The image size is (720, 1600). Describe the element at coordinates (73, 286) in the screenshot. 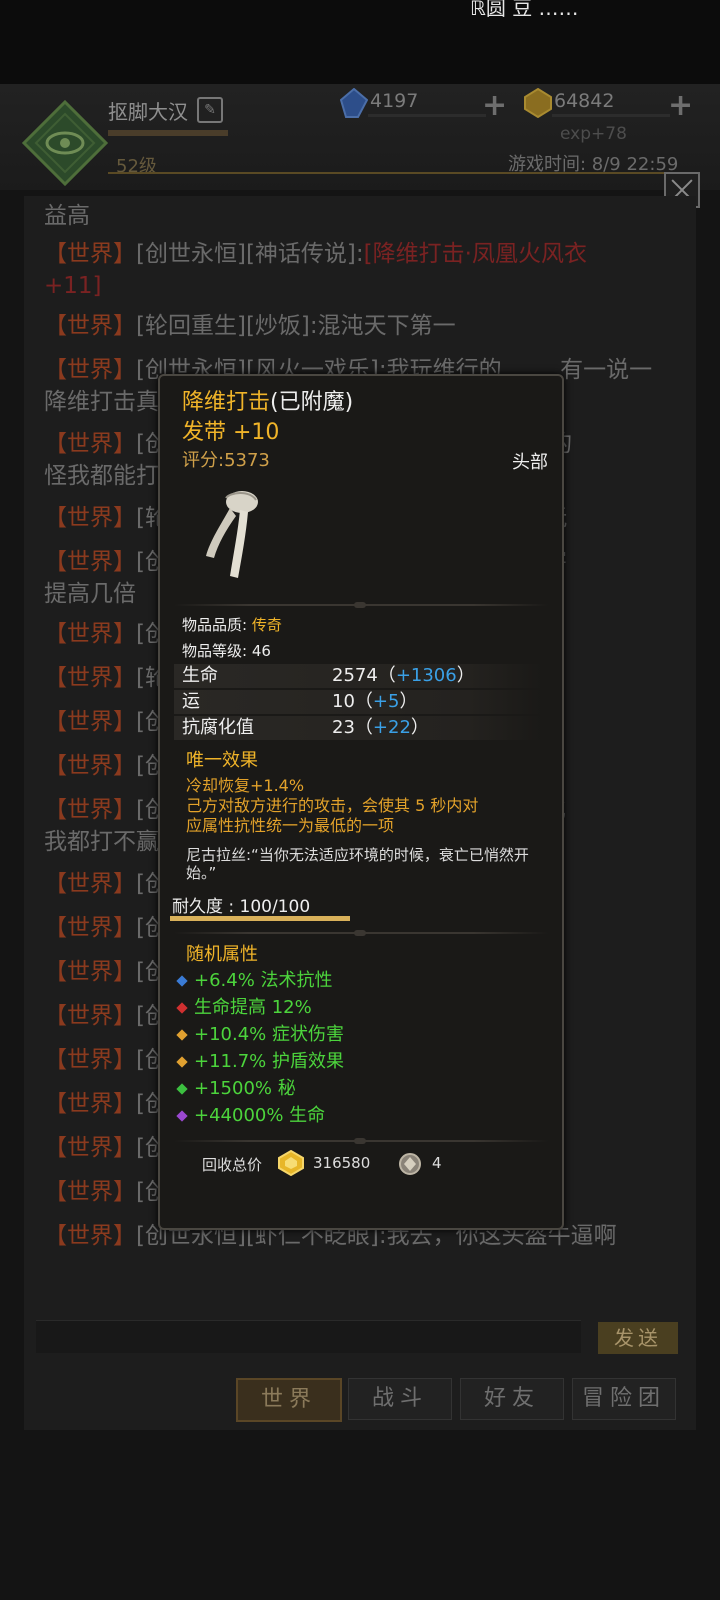

I see `item-link: +11]` at that location.